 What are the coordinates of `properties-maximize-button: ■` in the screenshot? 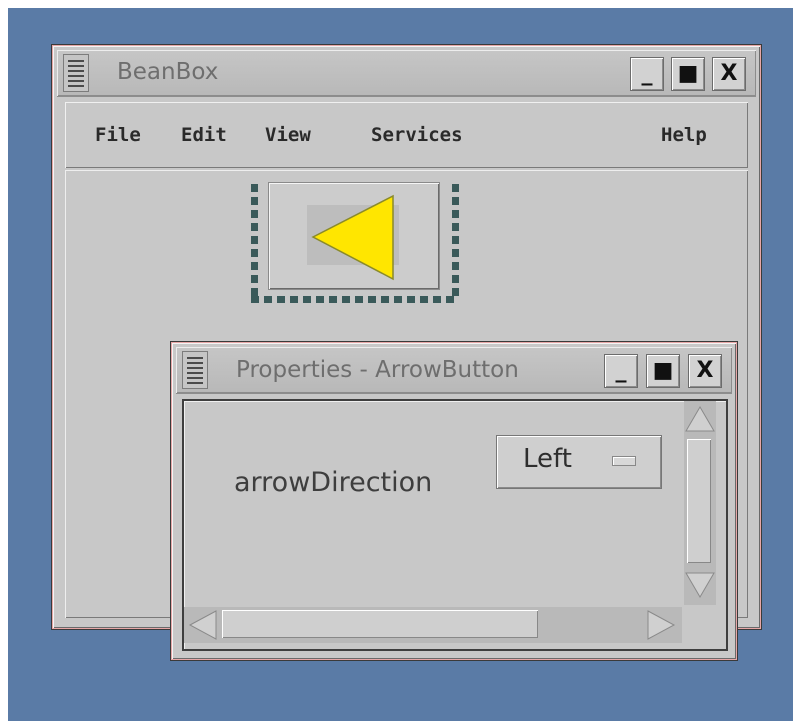 It's located at (663, 371).